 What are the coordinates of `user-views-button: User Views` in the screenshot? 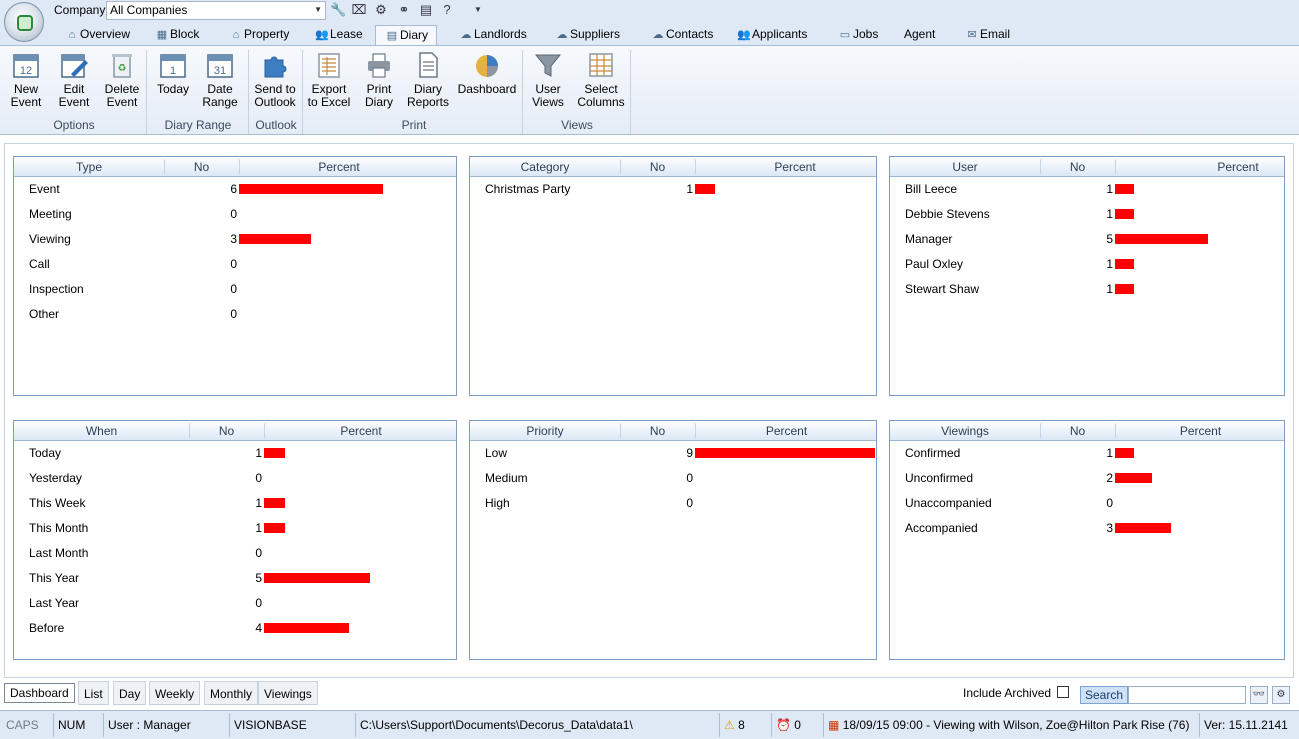 It's located at (548, 79).